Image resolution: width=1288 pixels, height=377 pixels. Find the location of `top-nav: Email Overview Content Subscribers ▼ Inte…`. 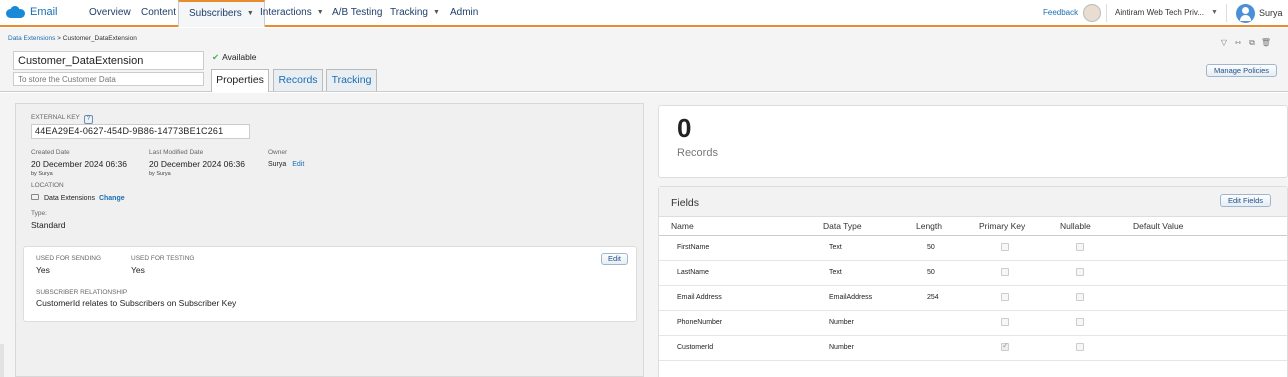

top-nav: Email Overview Content Subscribers ▼ Inte… is located at coordinates (644, 13).